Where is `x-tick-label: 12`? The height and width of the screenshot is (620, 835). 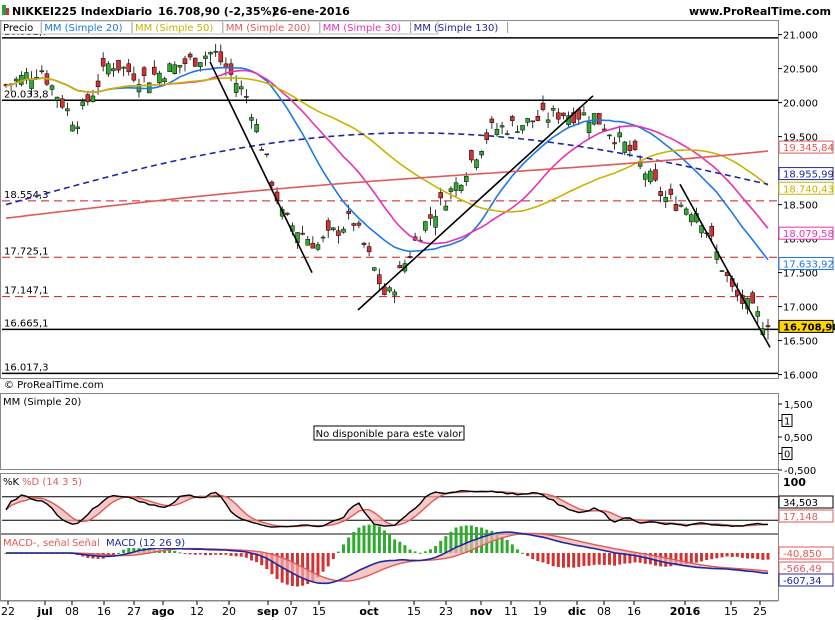
x-tick-label: 12 is located at coordinates (197, 611).